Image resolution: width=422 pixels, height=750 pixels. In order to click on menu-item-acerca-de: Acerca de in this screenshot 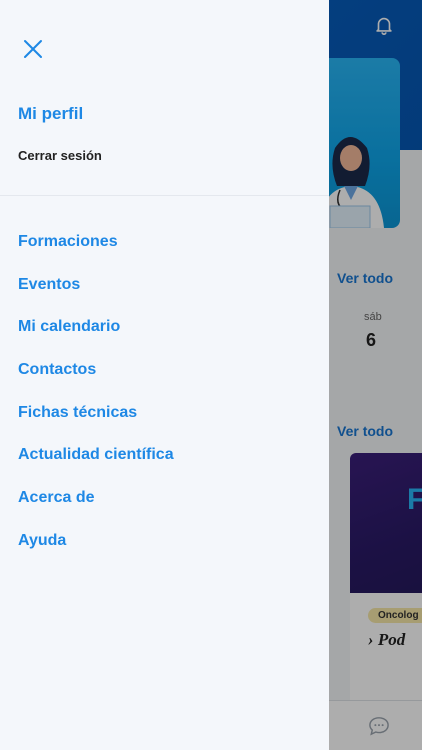, I will do `click(96, 509)`.